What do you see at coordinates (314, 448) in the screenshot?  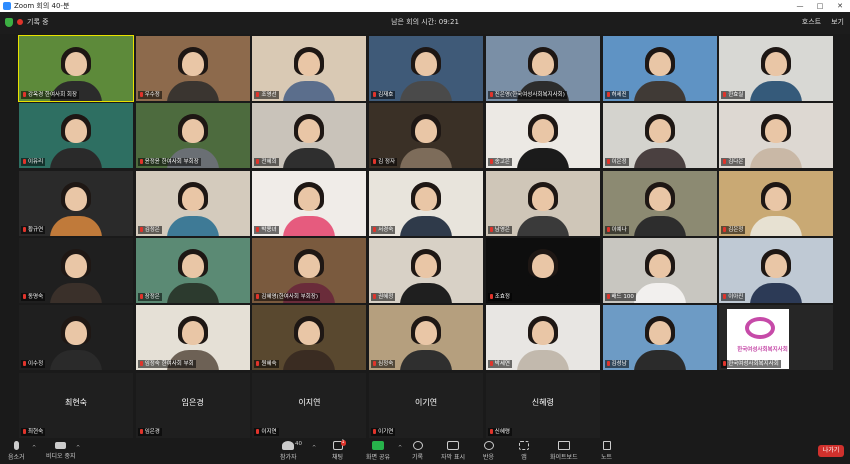 I see `participants-chevron-icon: ^` at bounding box center [314, 448].